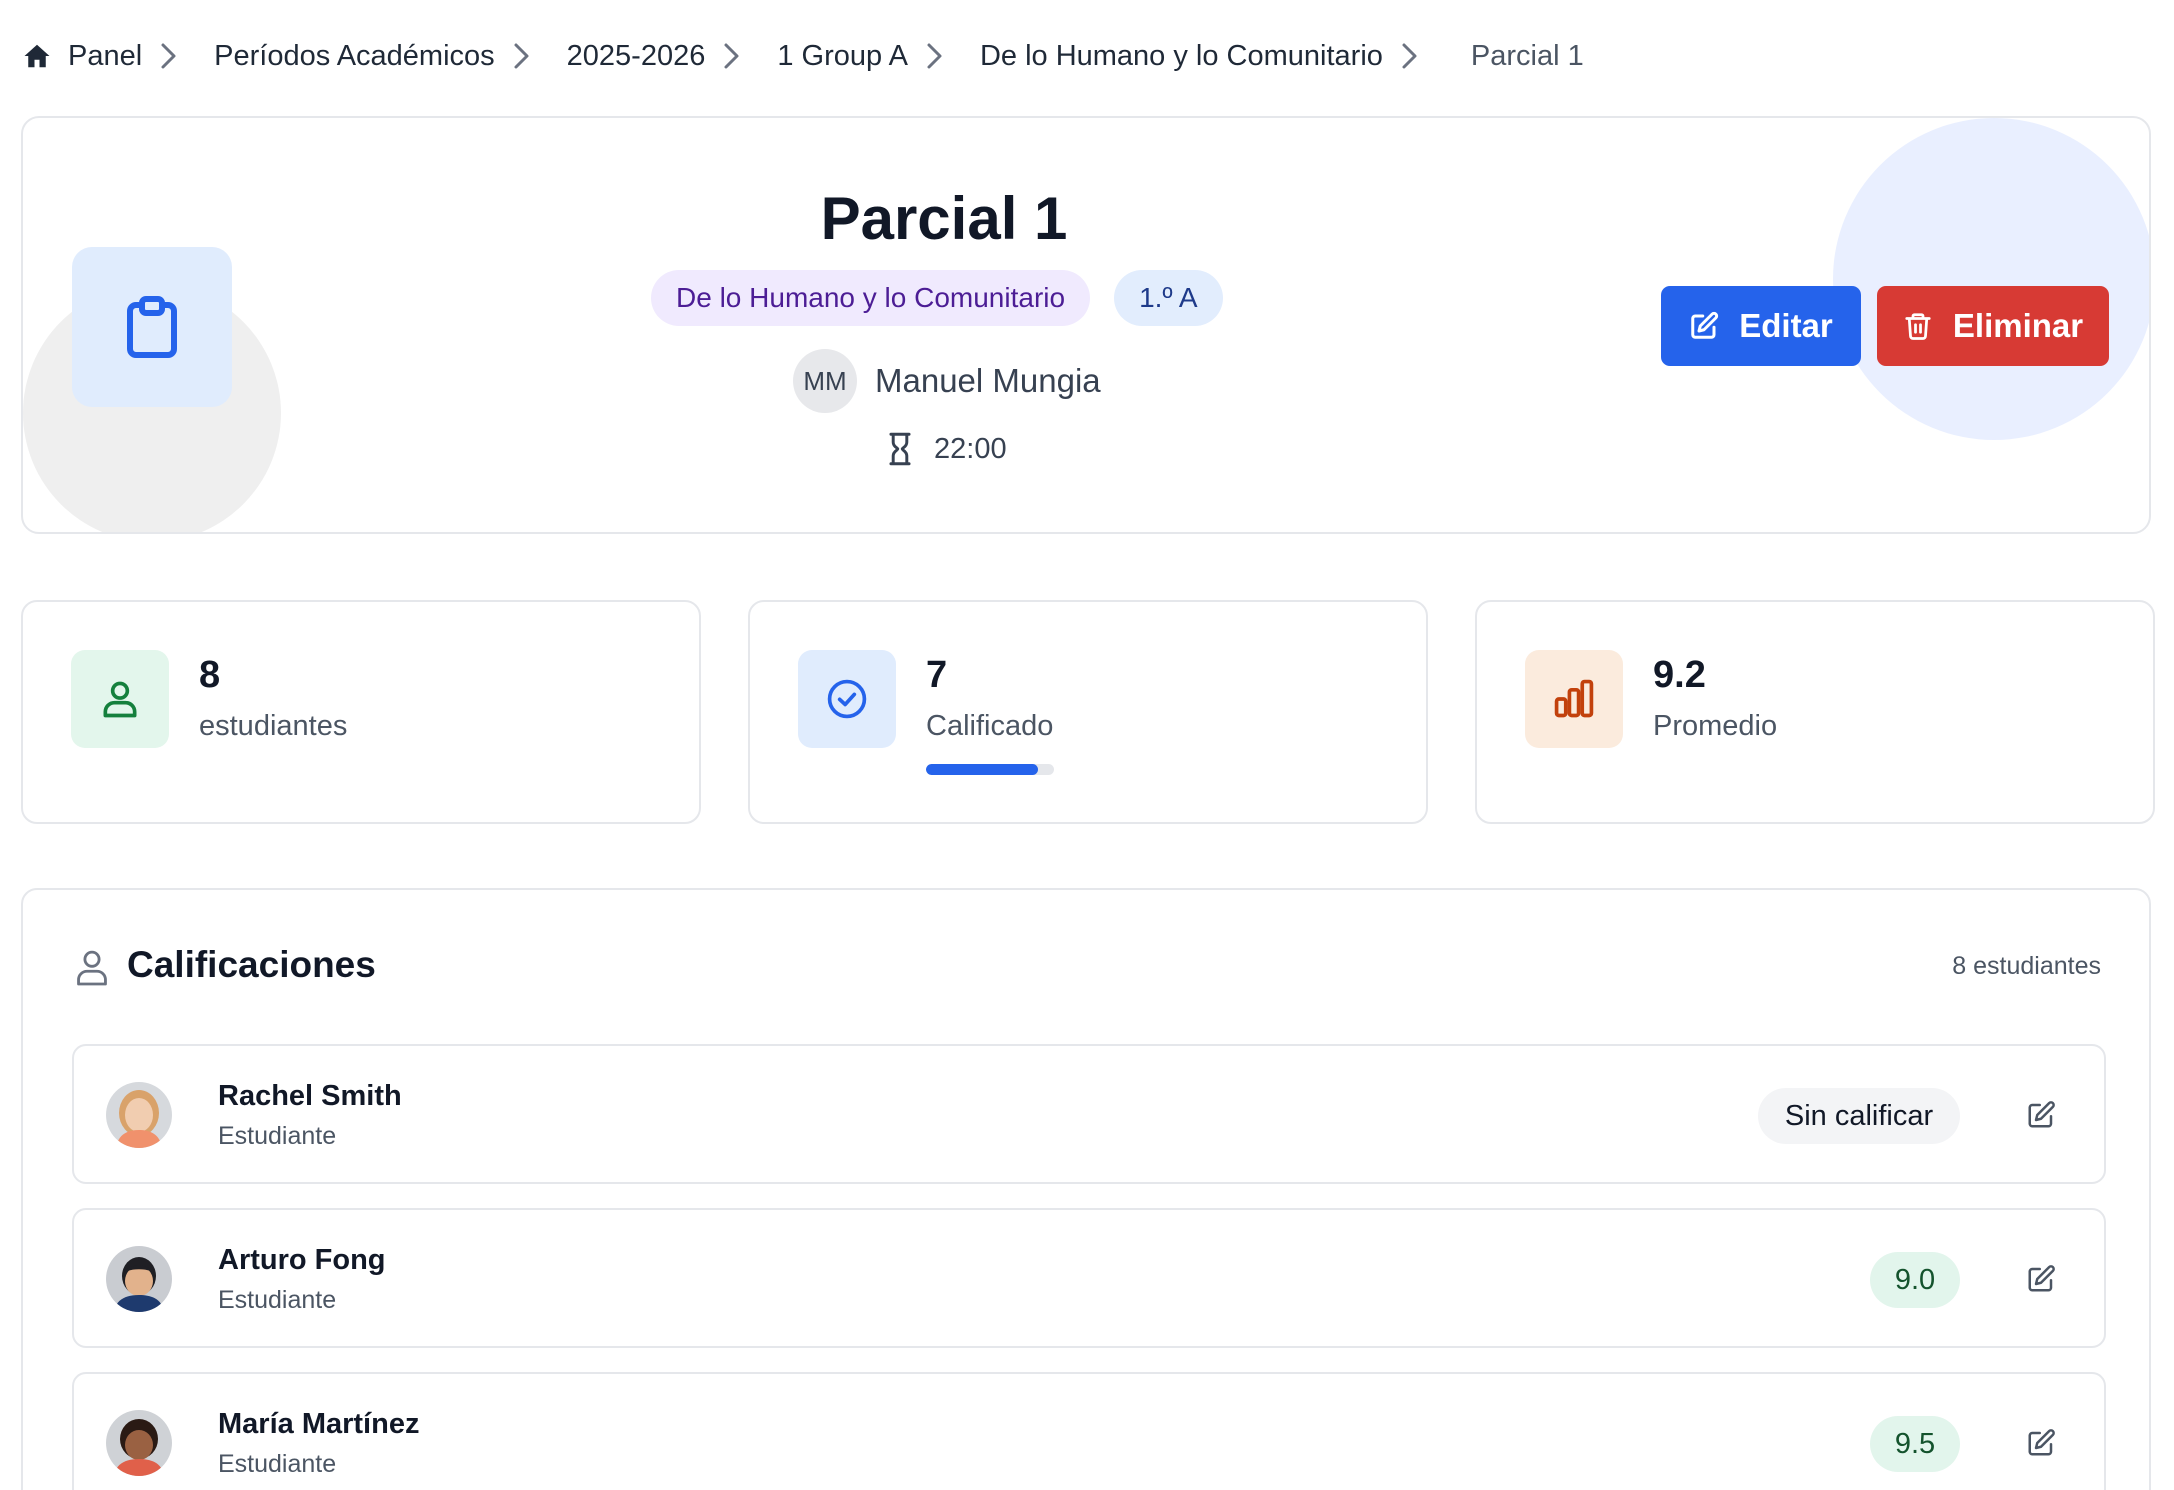  What do you see at coordinates (1527, 55) in the screenshot?
I see `breadcrumb-current: Parcial 1` at bounding box center [1527, 55].